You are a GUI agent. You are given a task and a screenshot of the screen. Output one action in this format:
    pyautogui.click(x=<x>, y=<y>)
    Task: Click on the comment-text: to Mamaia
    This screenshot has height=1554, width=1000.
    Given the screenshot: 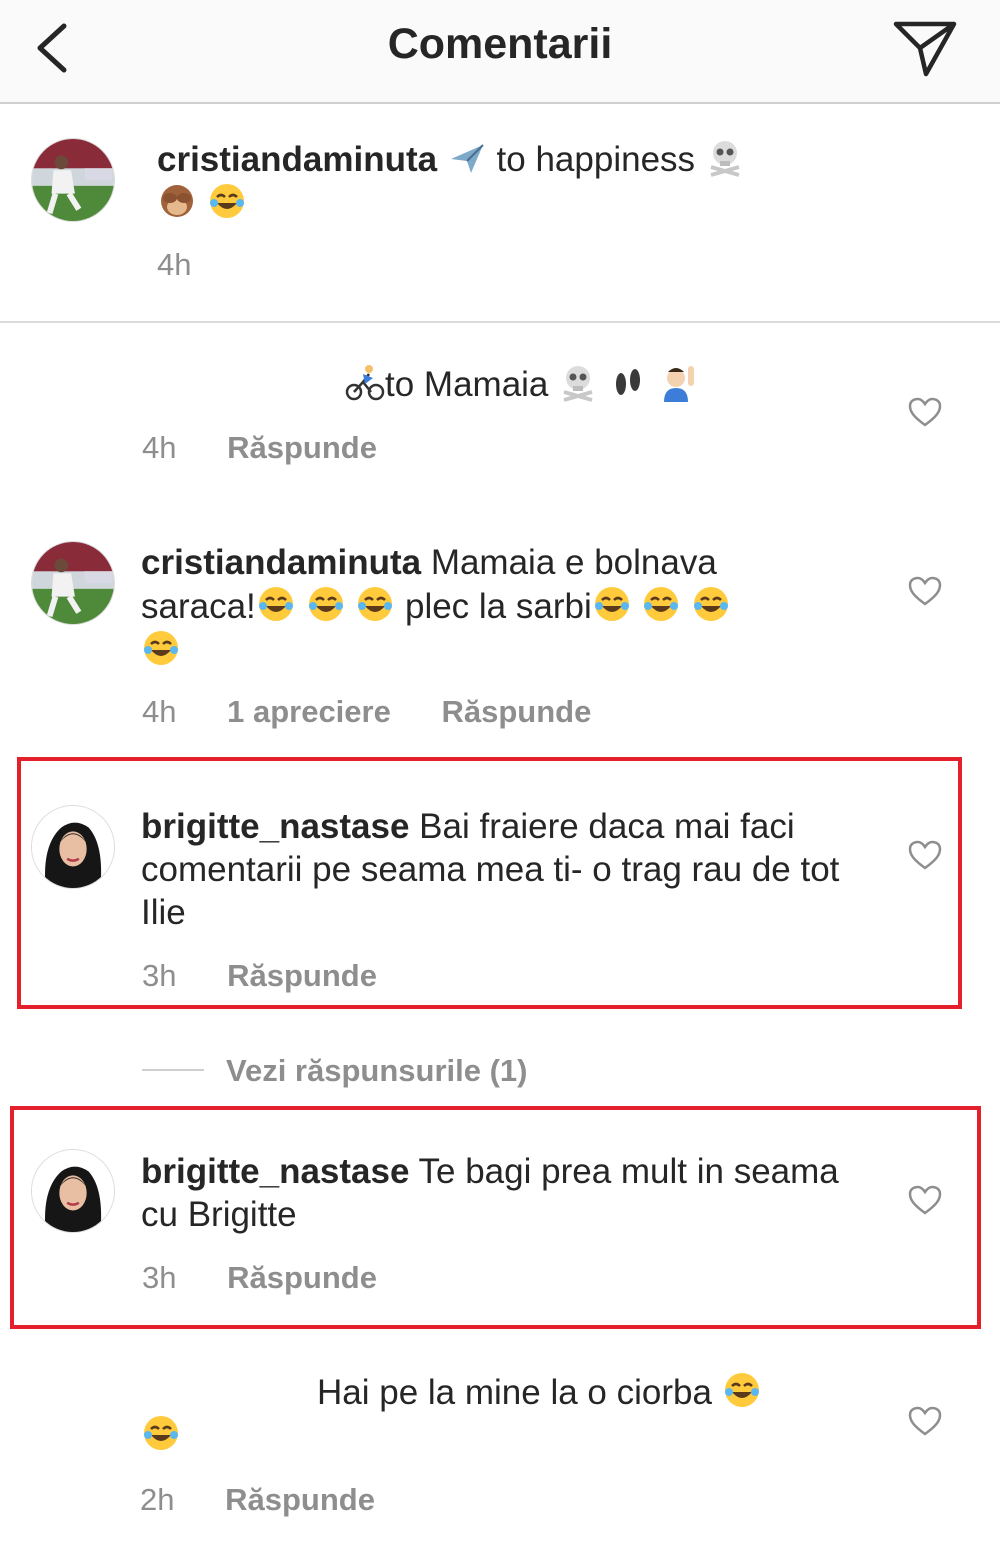 What is the action you would take?
    pyautogui.click(x=625, y=384)
    